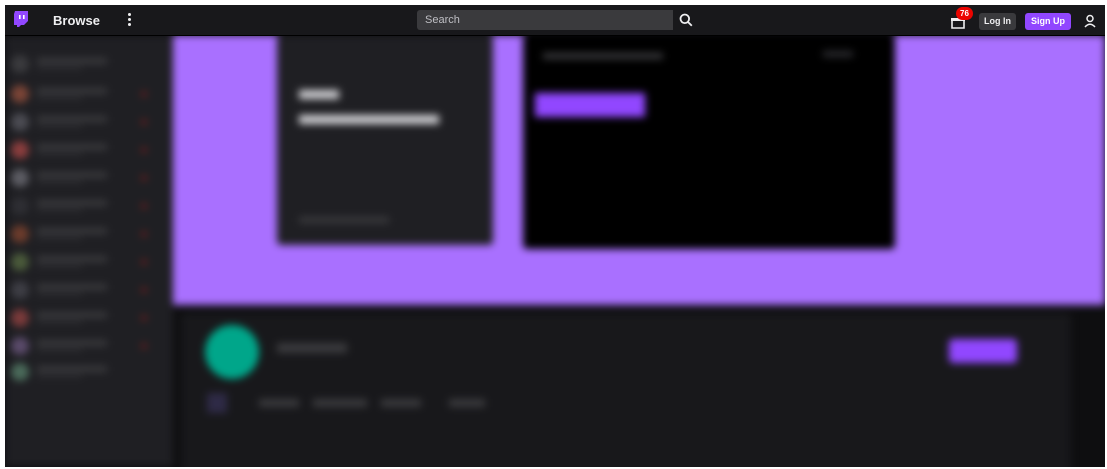 The image size is (1107, 469). What do you see at coordinates (76, 20) in the screenshot?
I see `browse-link: Browse` at bounding box center [76, 20].